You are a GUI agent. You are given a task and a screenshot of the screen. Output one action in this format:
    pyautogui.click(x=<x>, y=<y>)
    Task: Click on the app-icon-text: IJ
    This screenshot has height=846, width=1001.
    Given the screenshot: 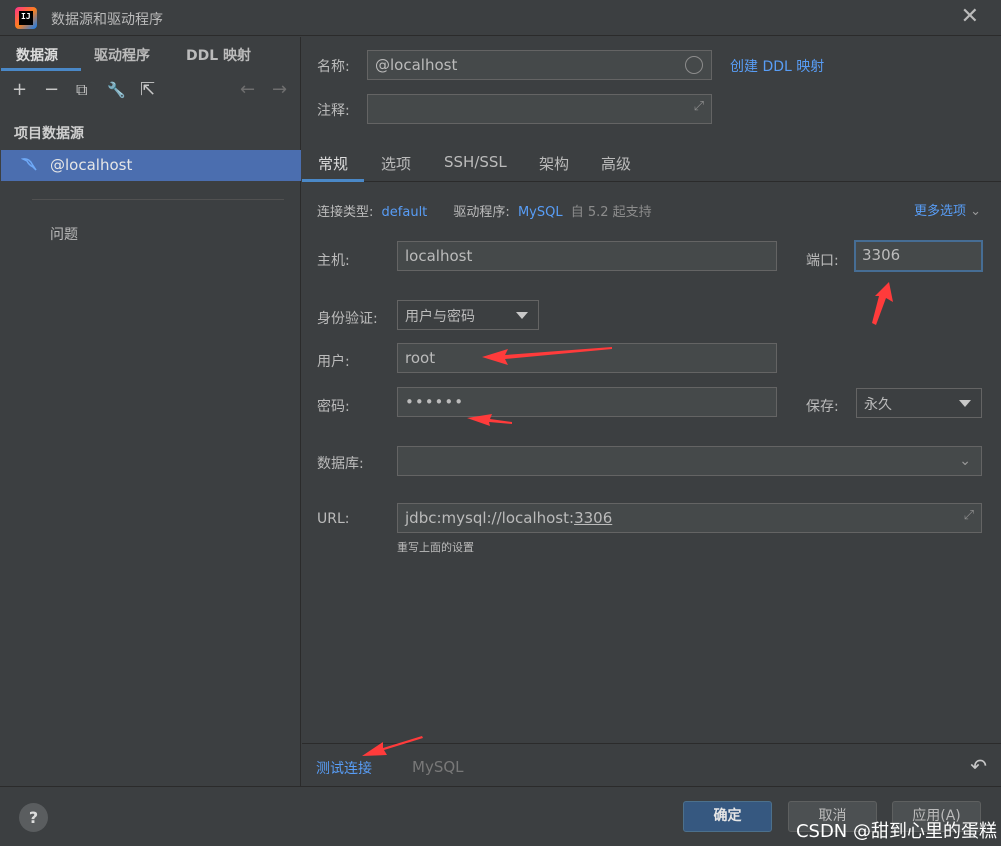 What is the action you would take?
    pyautogui.click(x=26, y=16)
    